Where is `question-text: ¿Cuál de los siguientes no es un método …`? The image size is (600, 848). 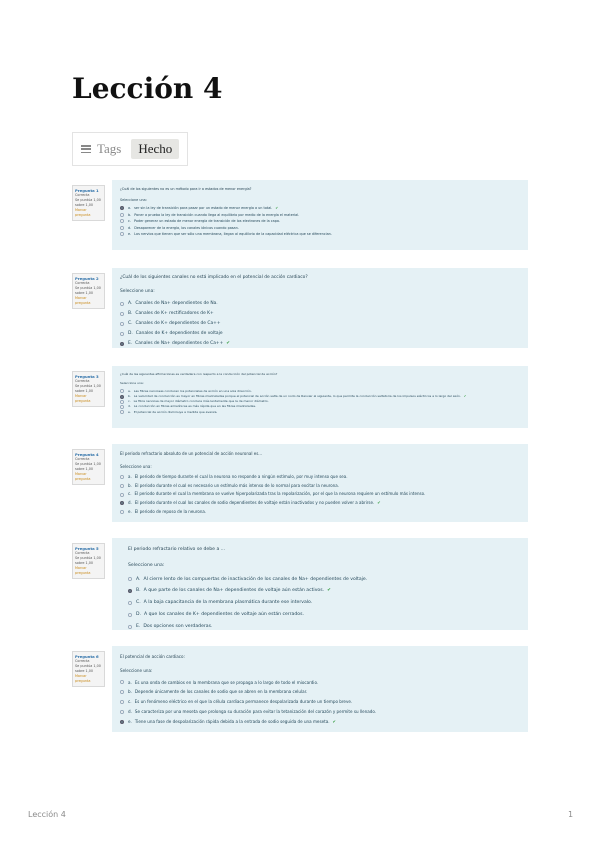
question-text: ¿Cuál de los siguientes no es un método … is located at coordinates (186, 189).